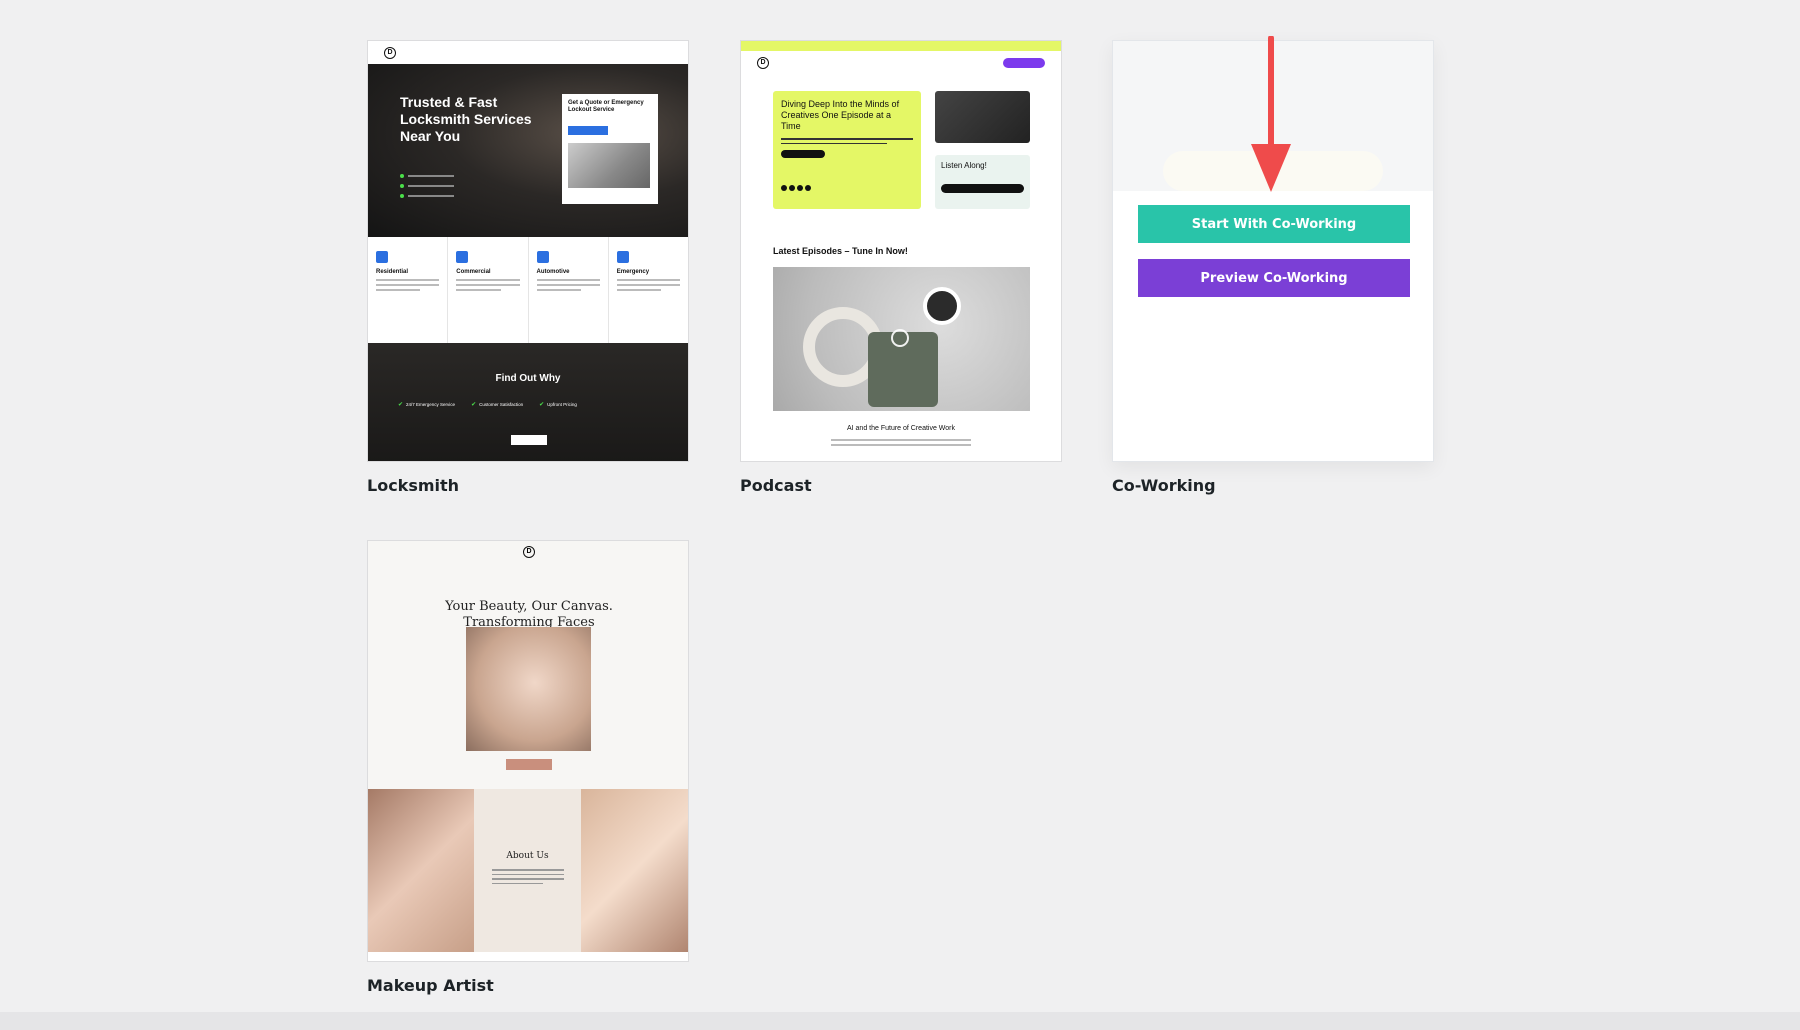 This screenshot has height=1030, width=1800. I want to click on feature-title: AI and the Future of Creative Work, so click(901, 428).